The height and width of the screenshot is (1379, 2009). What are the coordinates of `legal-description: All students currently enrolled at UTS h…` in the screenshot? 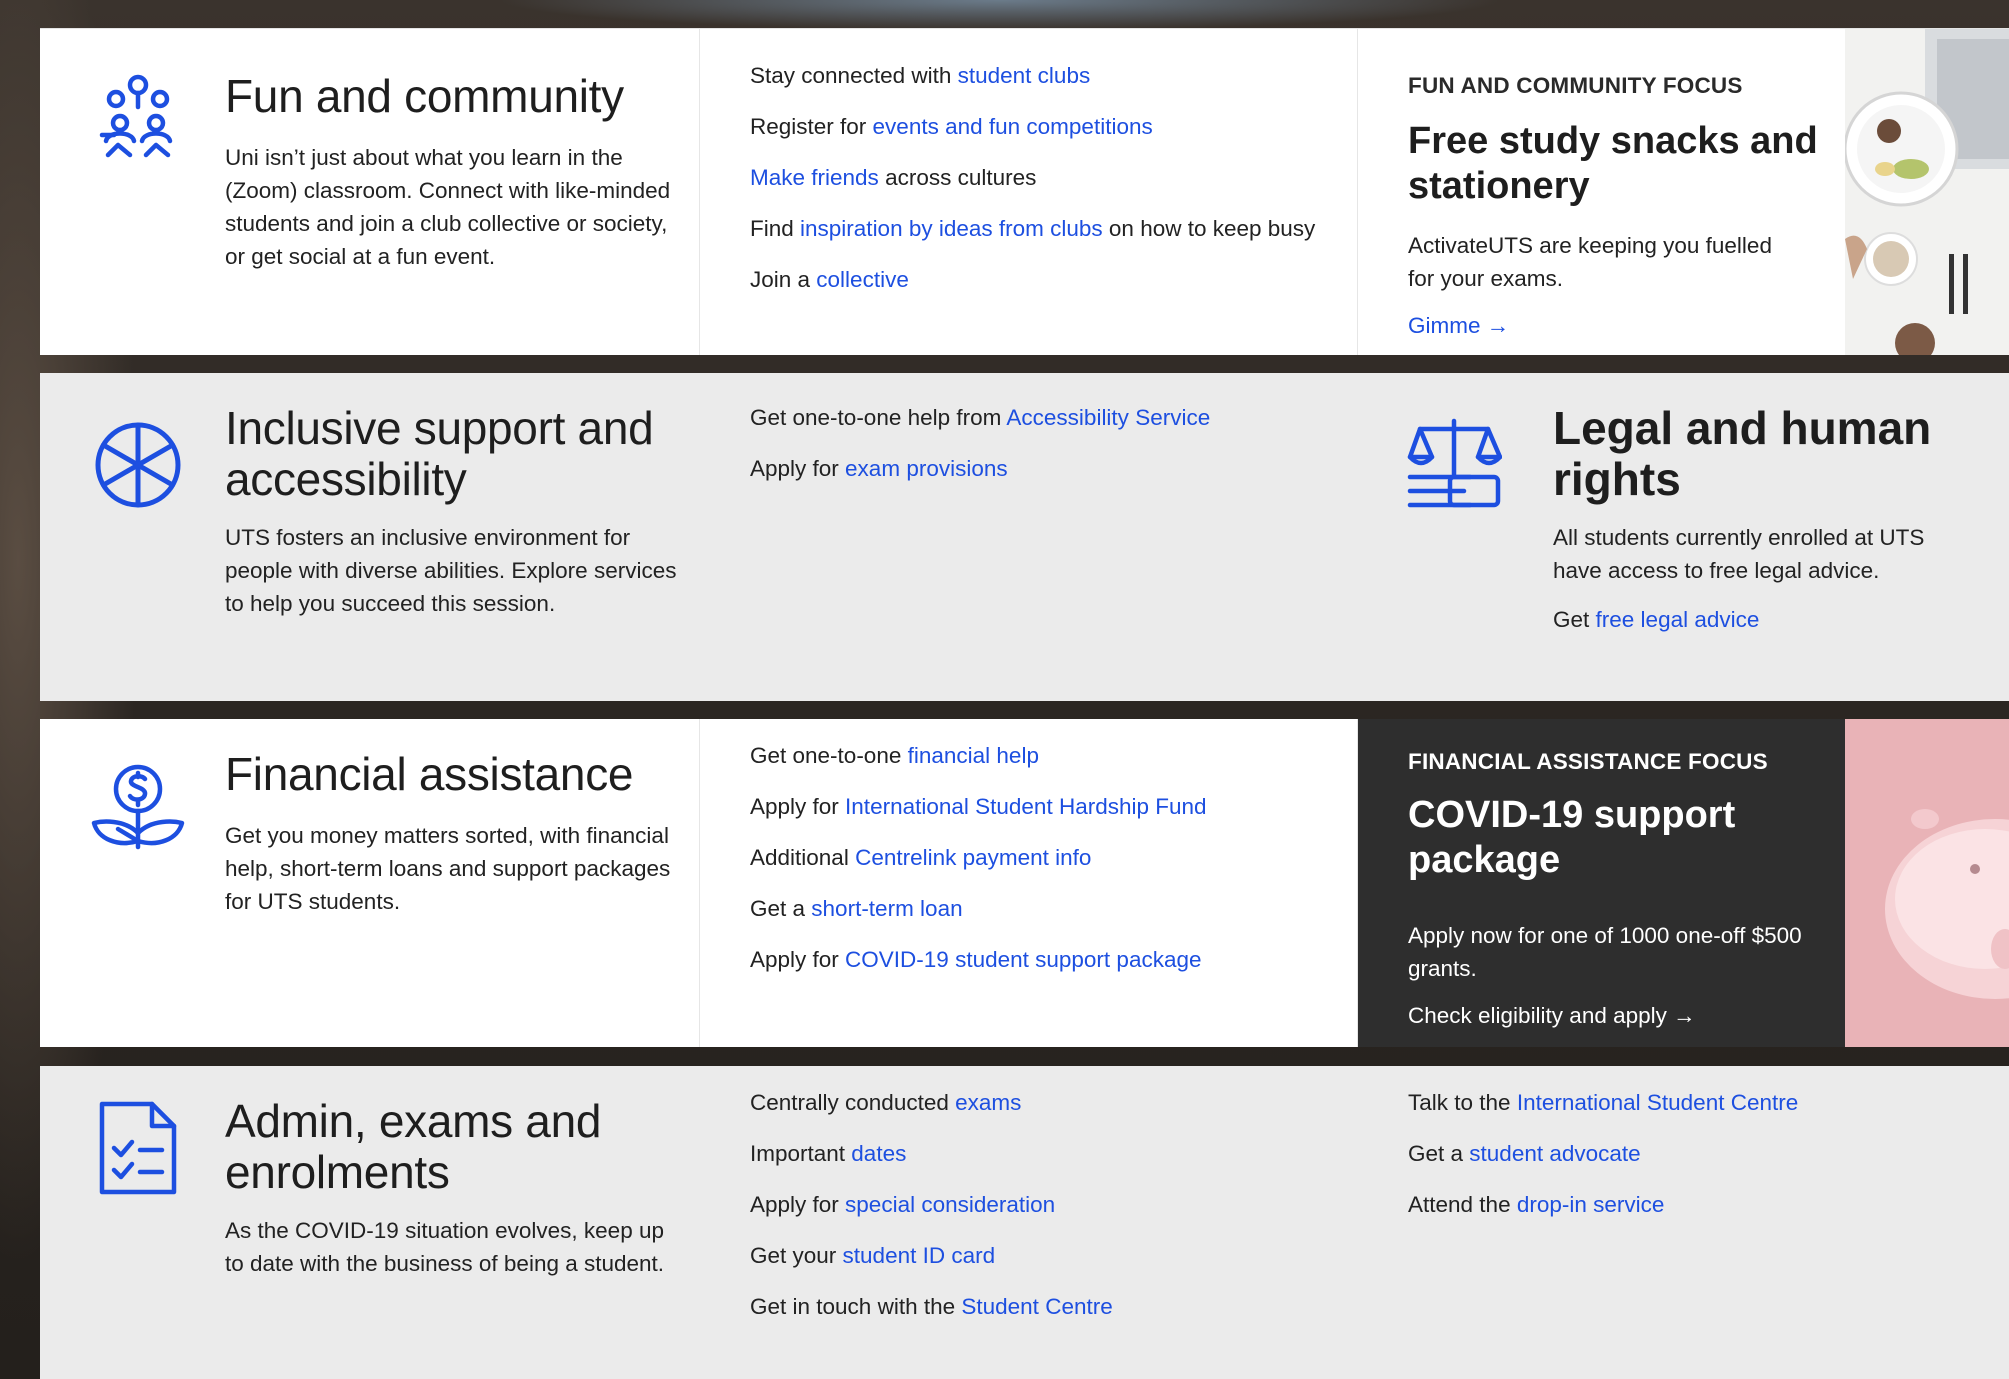 It's located at (1739, 554).